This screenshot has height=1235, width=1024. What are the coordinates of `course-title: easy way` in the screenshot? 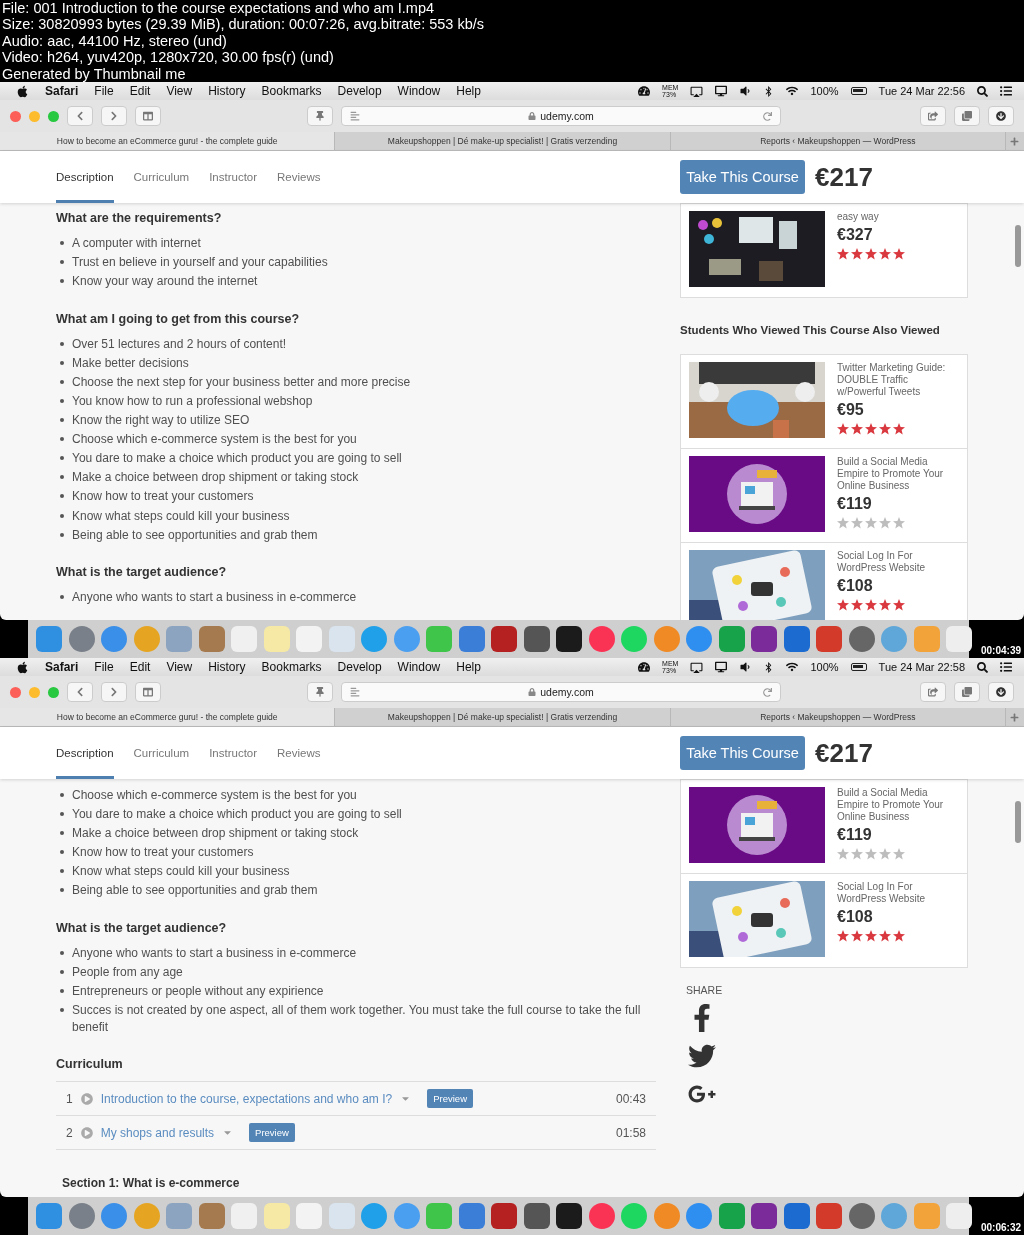 It's located at (871, 217).